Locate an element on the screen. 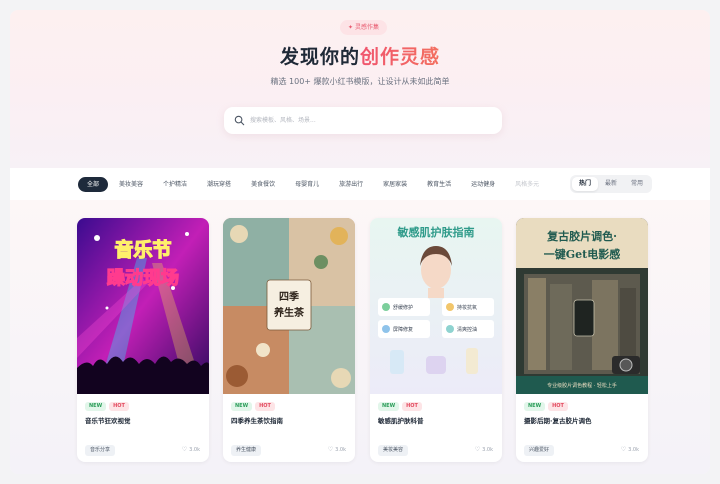  card-image-text: 音乐节 is located at coordinates (142, 249).